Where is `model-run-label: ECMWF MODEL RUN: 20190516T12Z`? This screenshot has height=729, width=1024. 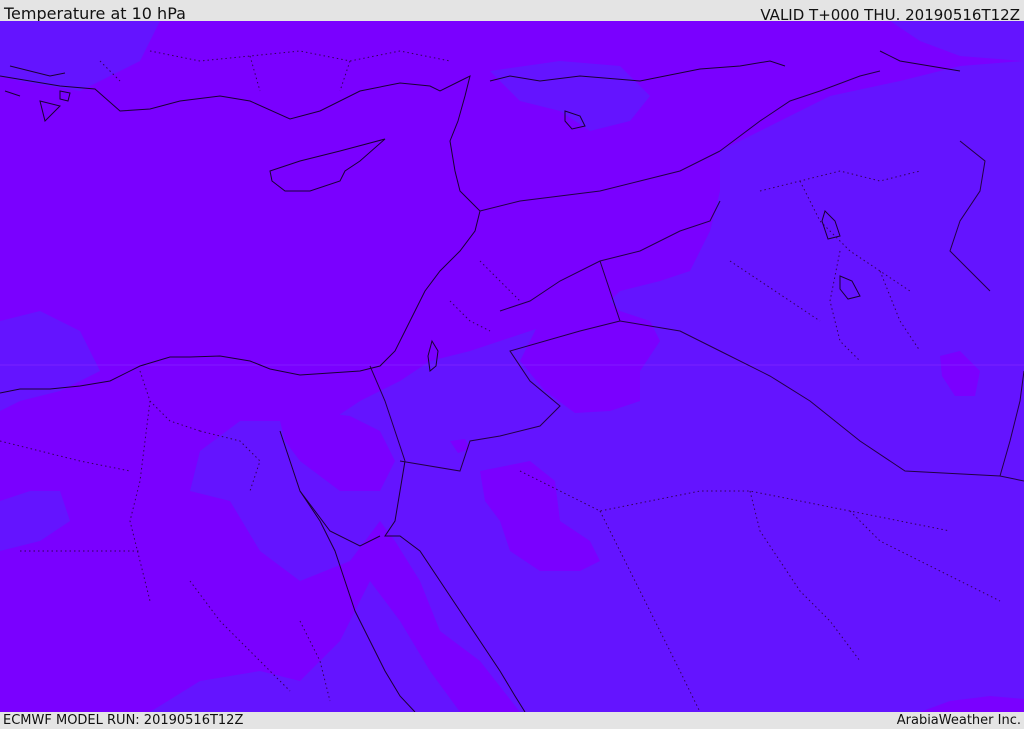 model-run-label: ECMWF MODEL RUN: 20190516T12Z is located at coordinates (123, 720).